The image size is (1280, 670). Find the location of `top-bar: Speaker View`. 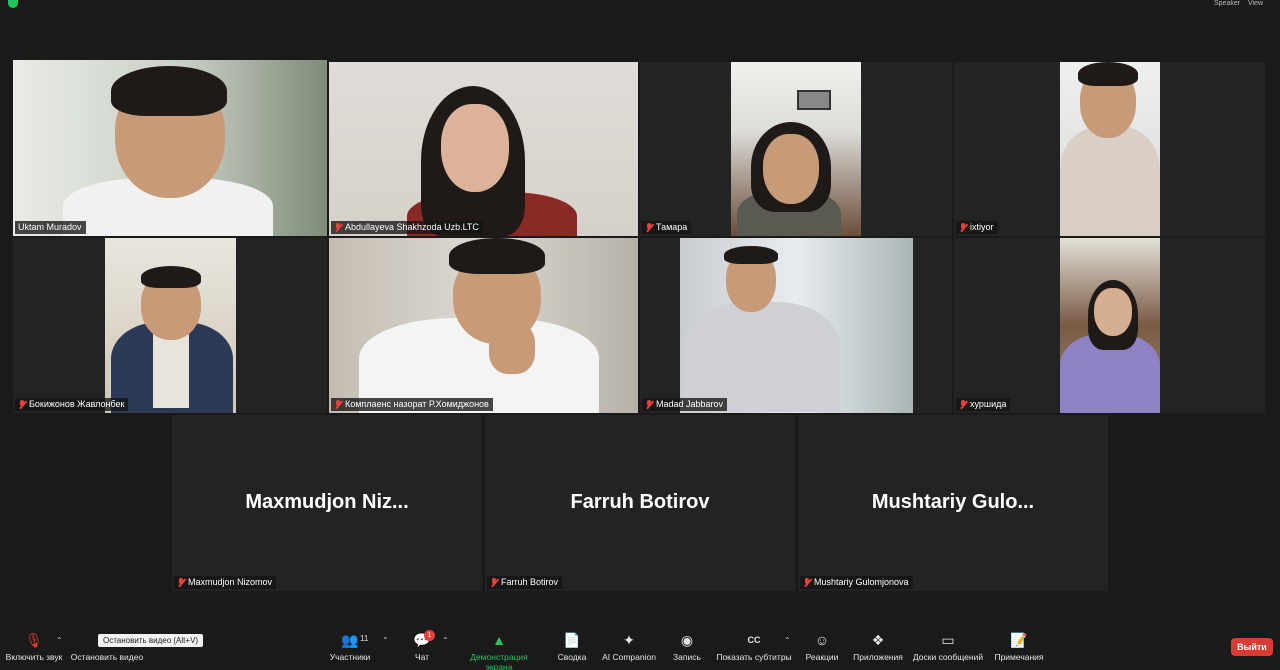

top-bar: Speaker View is located at coordinates (640, 7).